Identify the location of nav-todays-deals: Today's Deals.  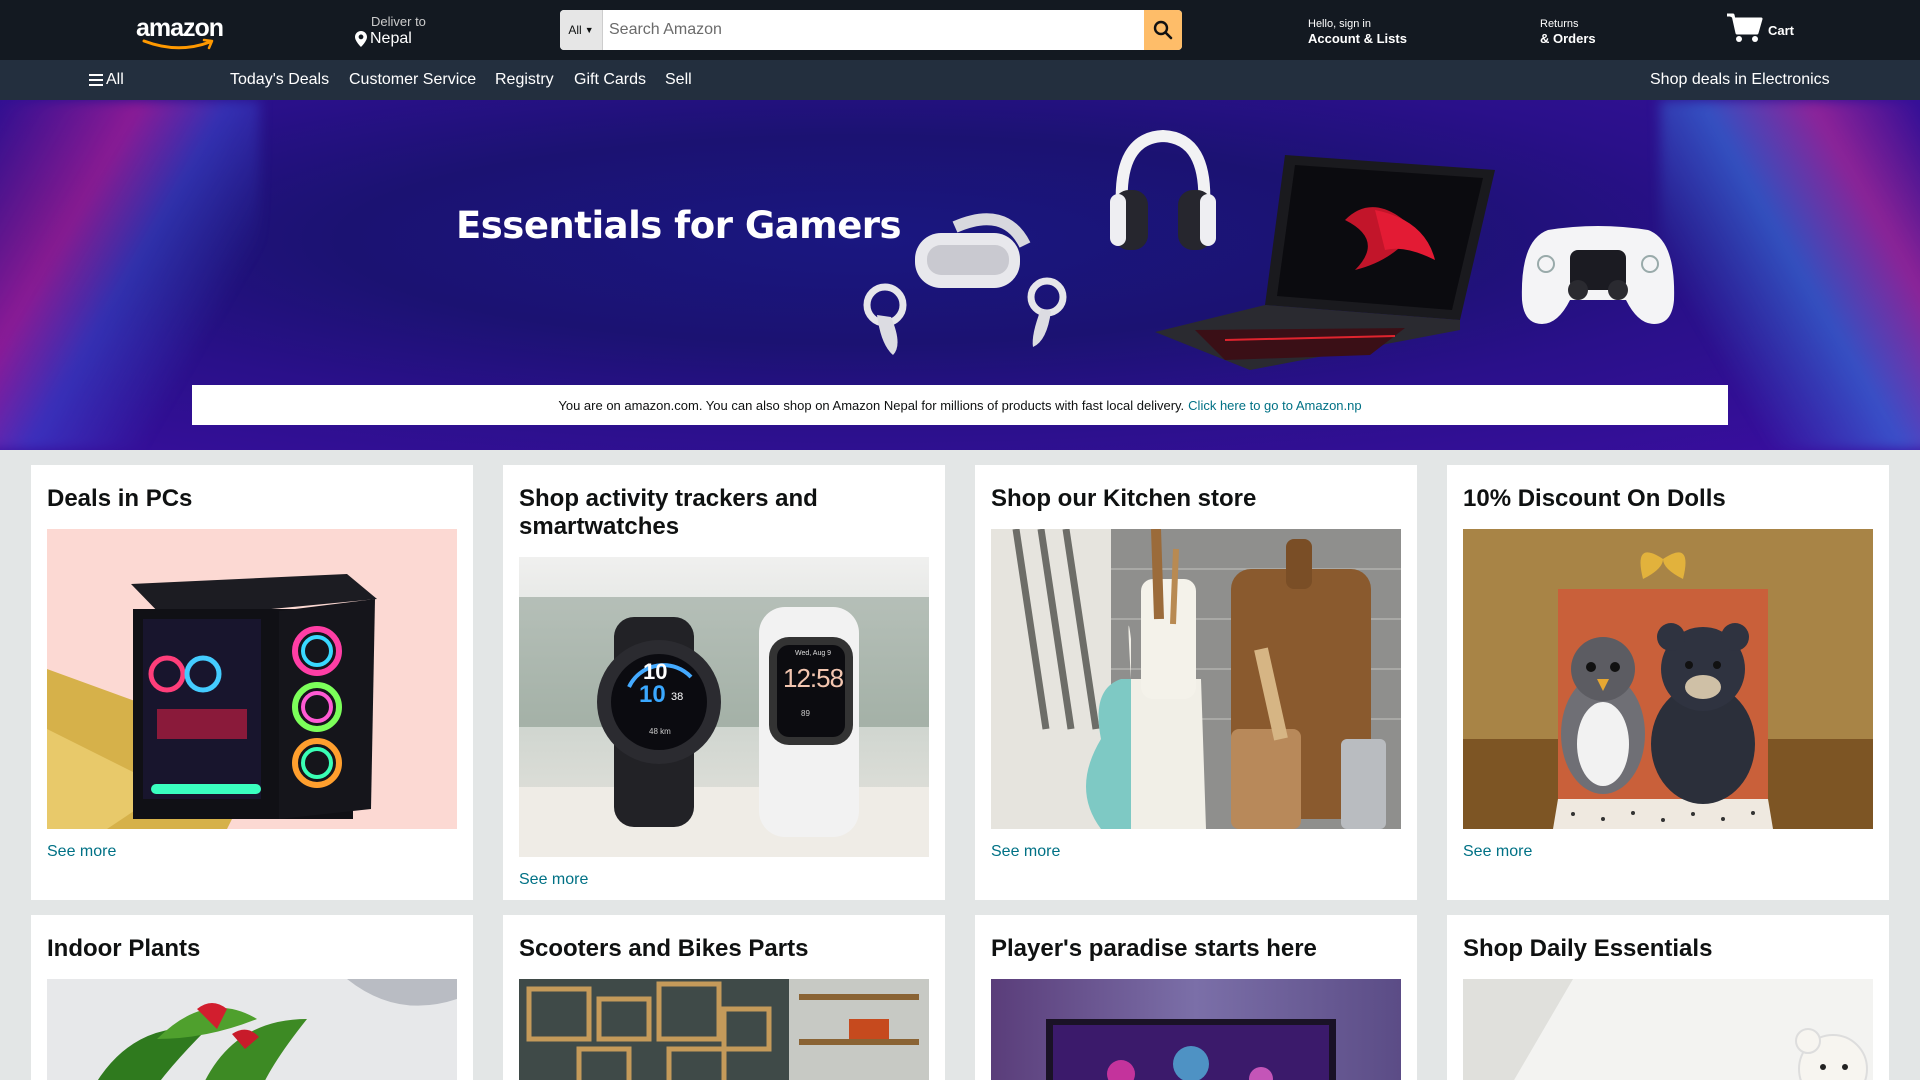
(279, 80).